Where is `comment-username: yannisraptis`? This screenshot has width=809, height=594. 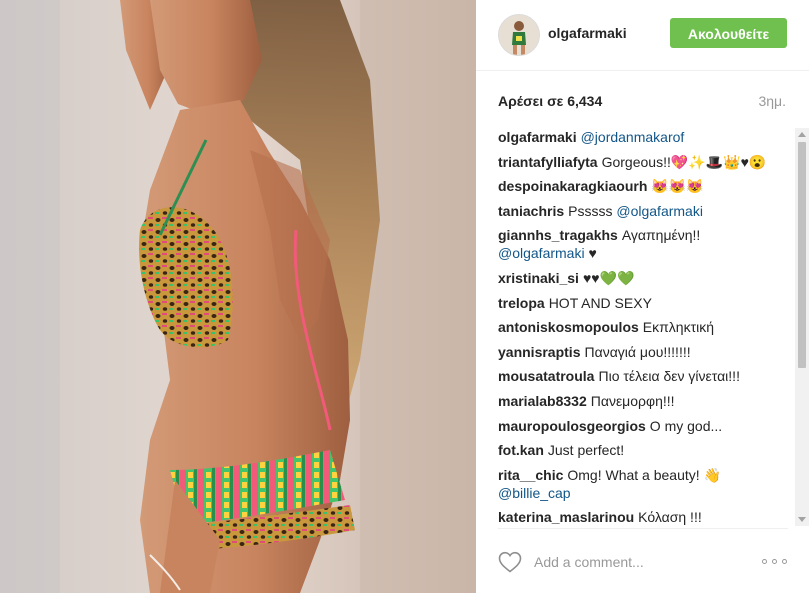 comment-username: yannisraptis is located at coordinates (539, 352).